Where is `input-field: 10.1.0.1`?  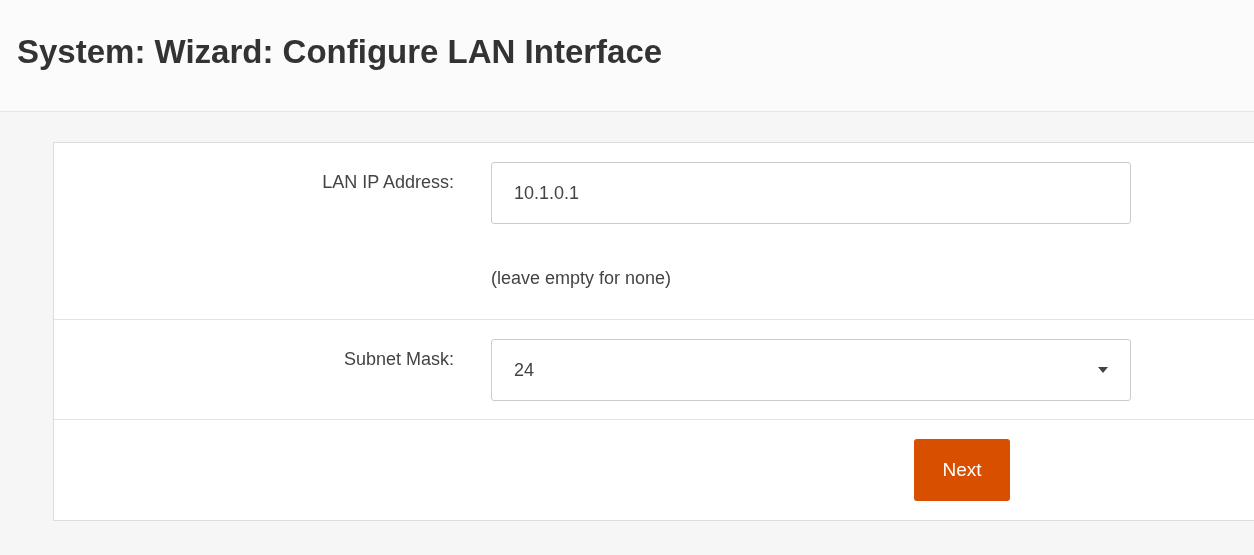
input-field: 10.1.0.1 is located at coordinates (811, 193).